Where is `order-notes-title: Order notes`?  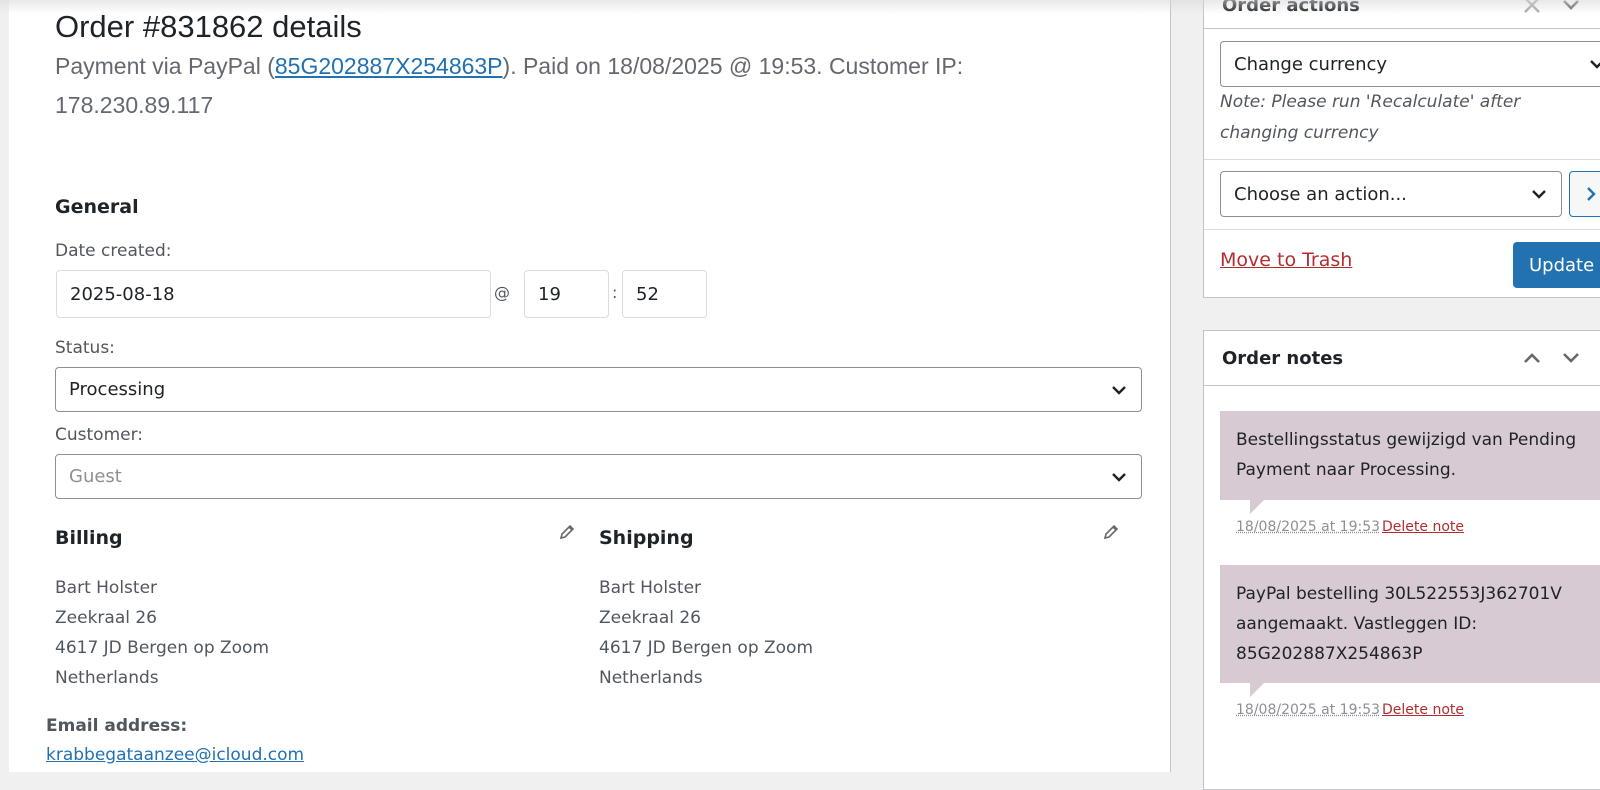
order-notes-title: Order notes is located at coordinates (1282, 358).